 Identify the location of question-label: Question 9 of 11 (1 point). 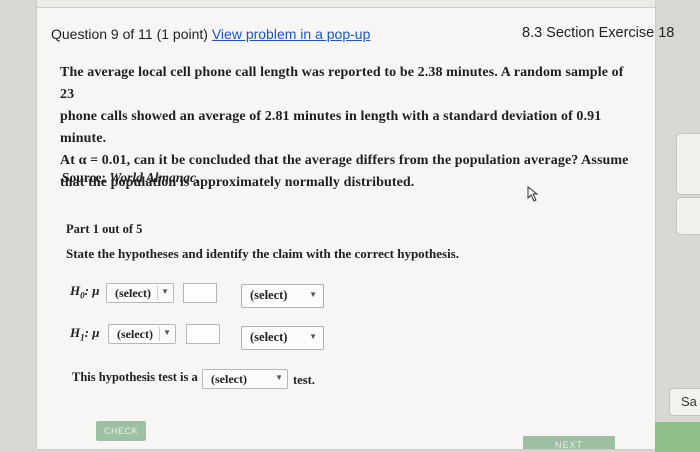
(129, 34).